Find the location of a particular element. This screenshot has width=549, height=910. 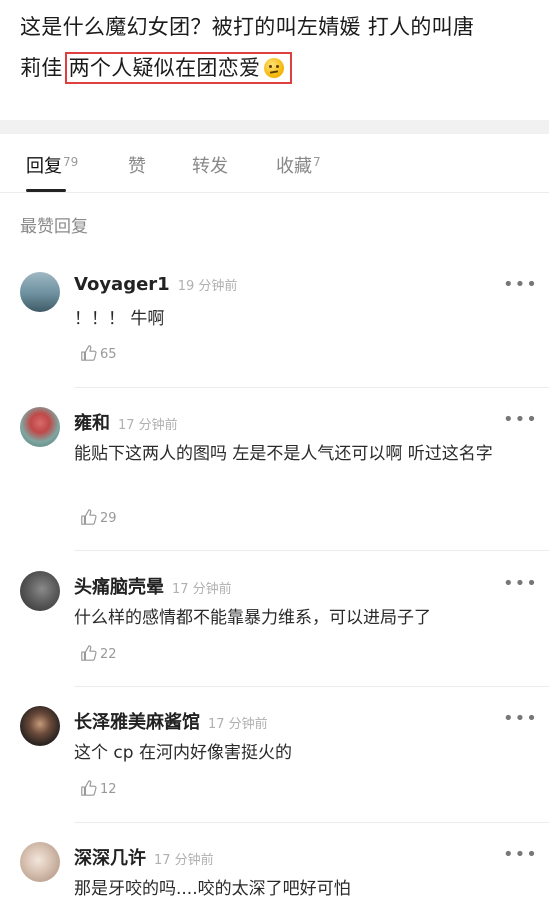

like-count: 29 is located at coordinates (108, 518).